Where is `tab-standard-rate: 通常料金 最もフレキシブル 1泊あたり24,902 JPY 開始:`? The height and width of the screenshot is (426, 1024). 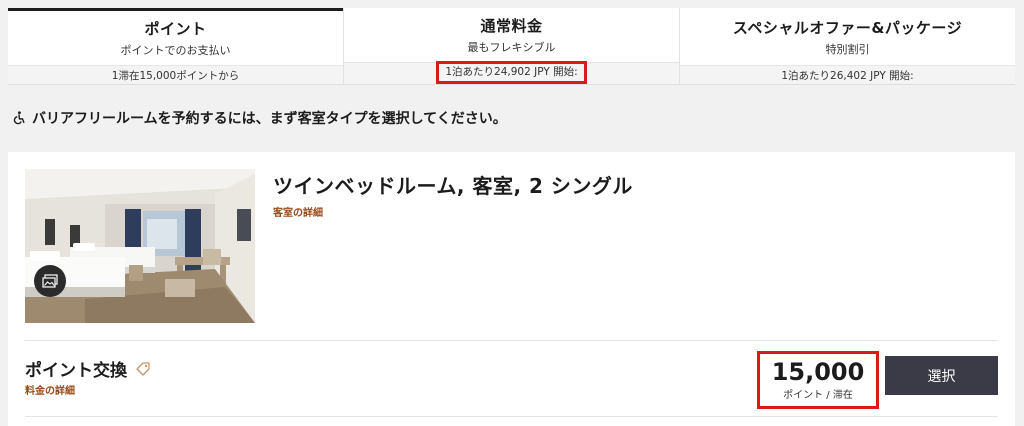 tab-standard-rate: 通常料金 最もフレキシブル 1泊あたり24,902 JPY 開始: is located at coordinates (511, 46).